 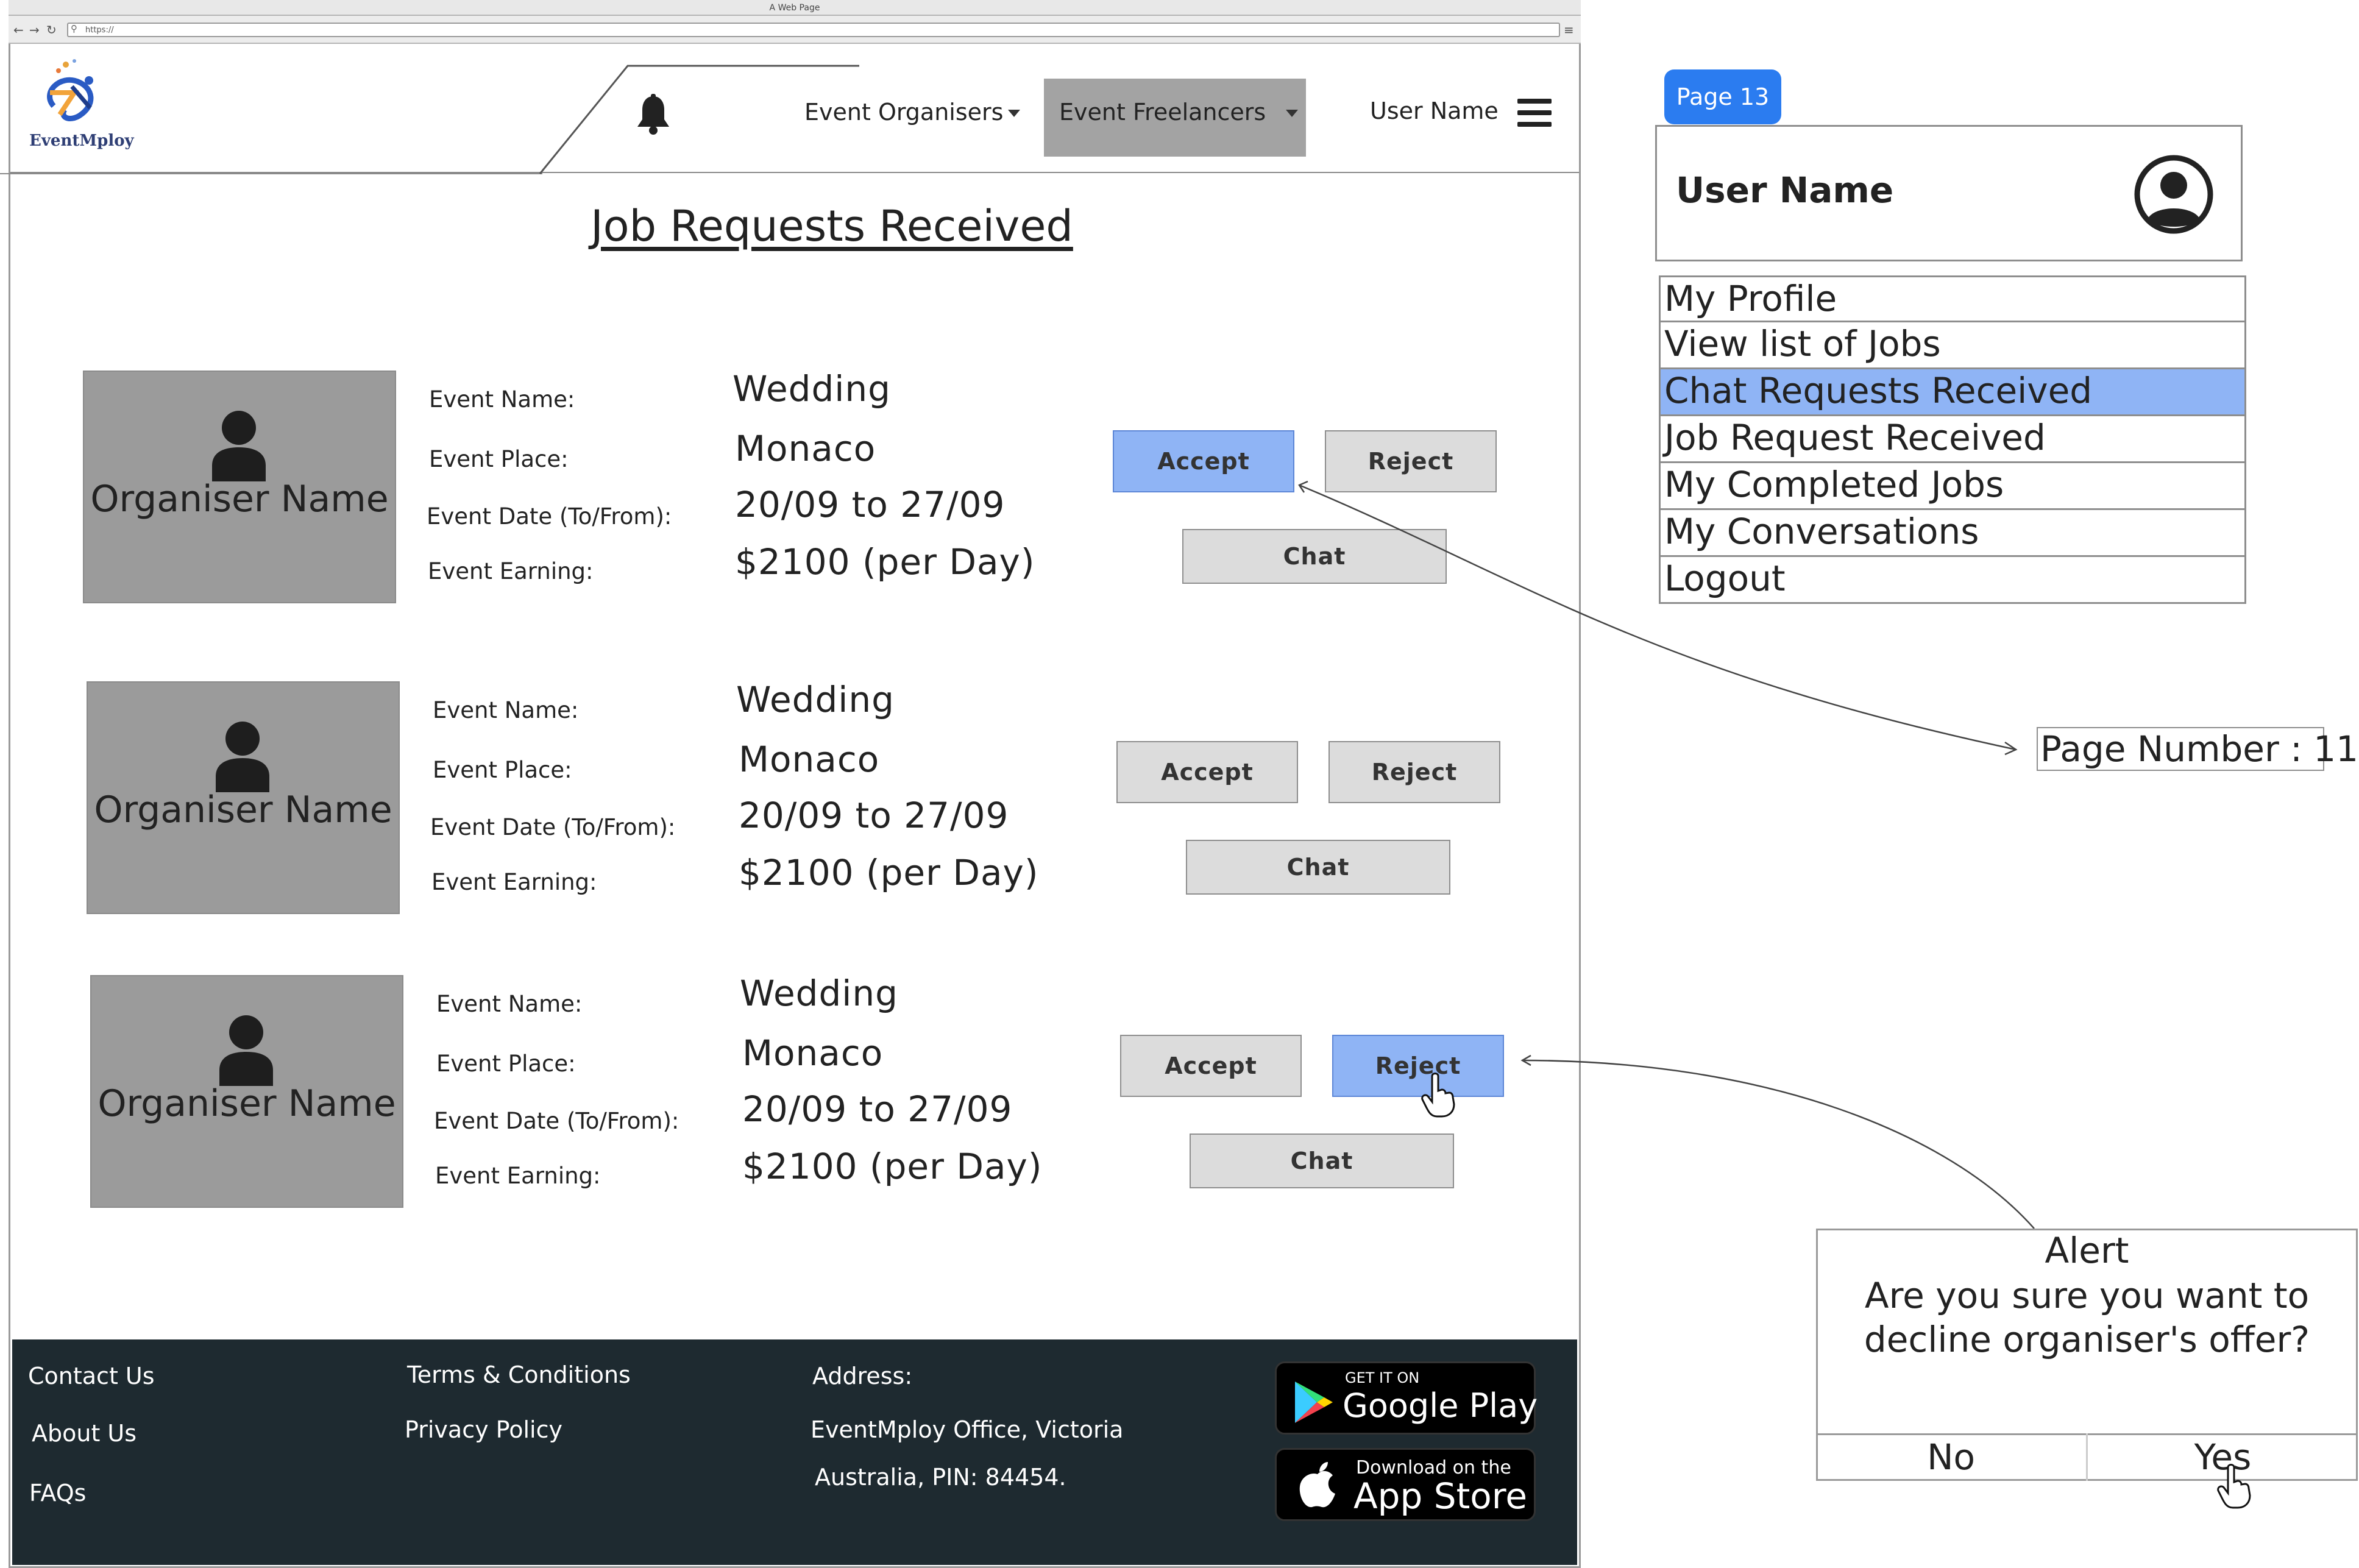 What do you see at coordinates (2087, 1339) in the screenshot?
I see `alert-message-line: decline organiser's offer?` at bounding box center [2087, 1339].